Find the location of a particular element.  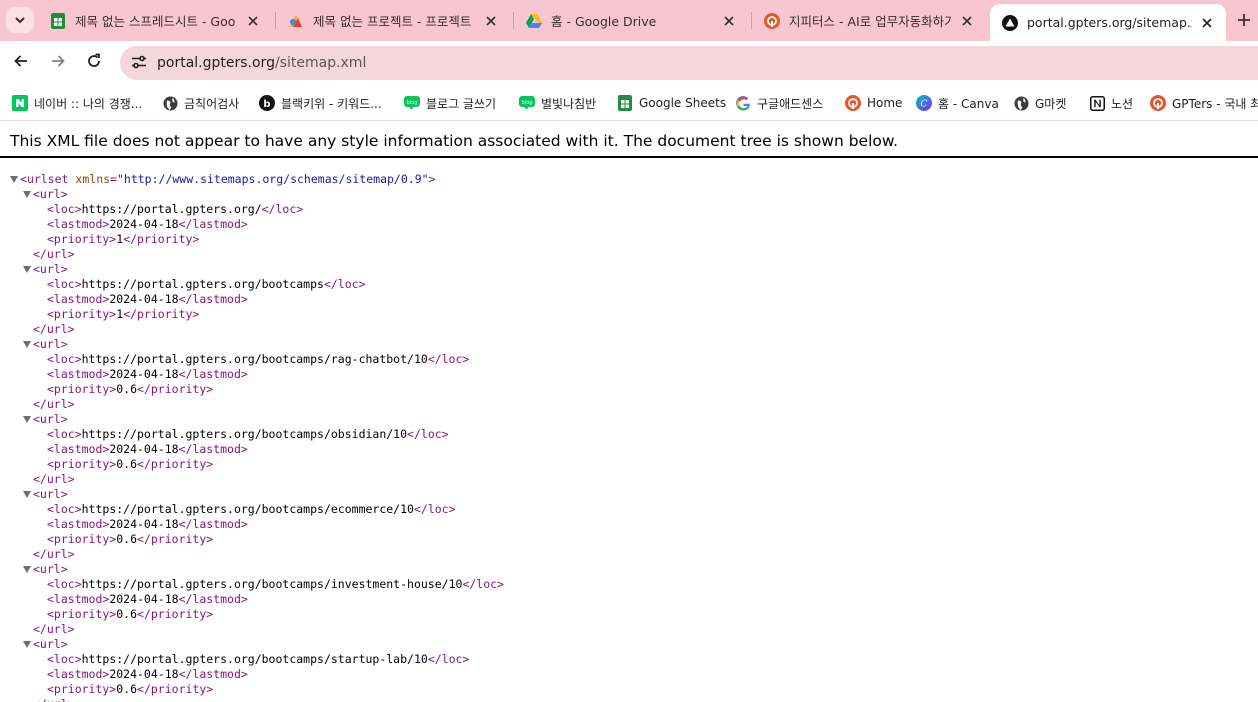

address-bar: portal.gpters.org/sitemap.xml is located at coordinates (689, 63).